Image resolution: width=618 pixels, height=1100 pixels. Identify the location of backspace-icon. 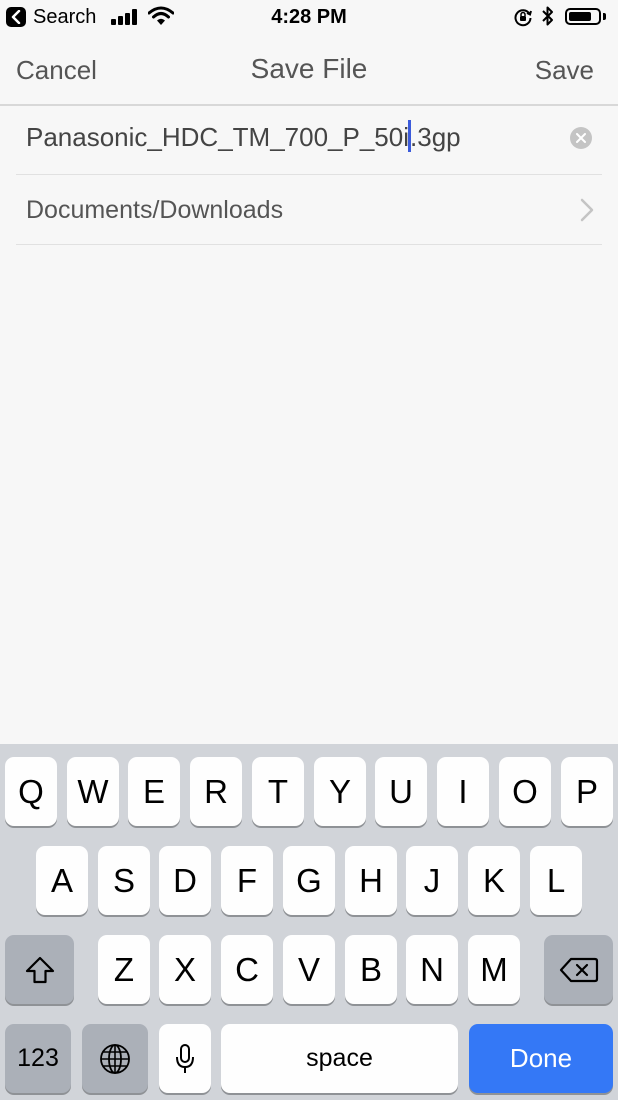
(578, 969).